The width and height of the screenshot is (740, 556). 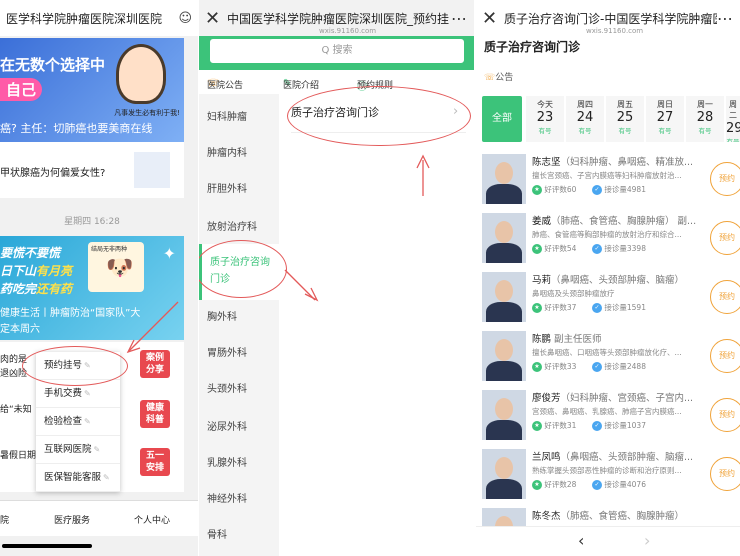 What do you see at coordinates (109, 249) in the screenshot?
I see `banner2-image-caption: 结局无非两种` at bounding box center [109, 249].